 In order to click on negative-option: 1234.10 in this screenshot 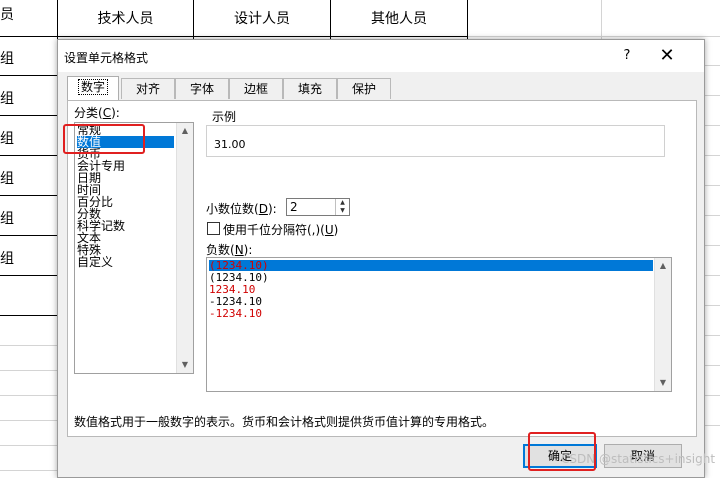, I will do `click(232, 289)`.